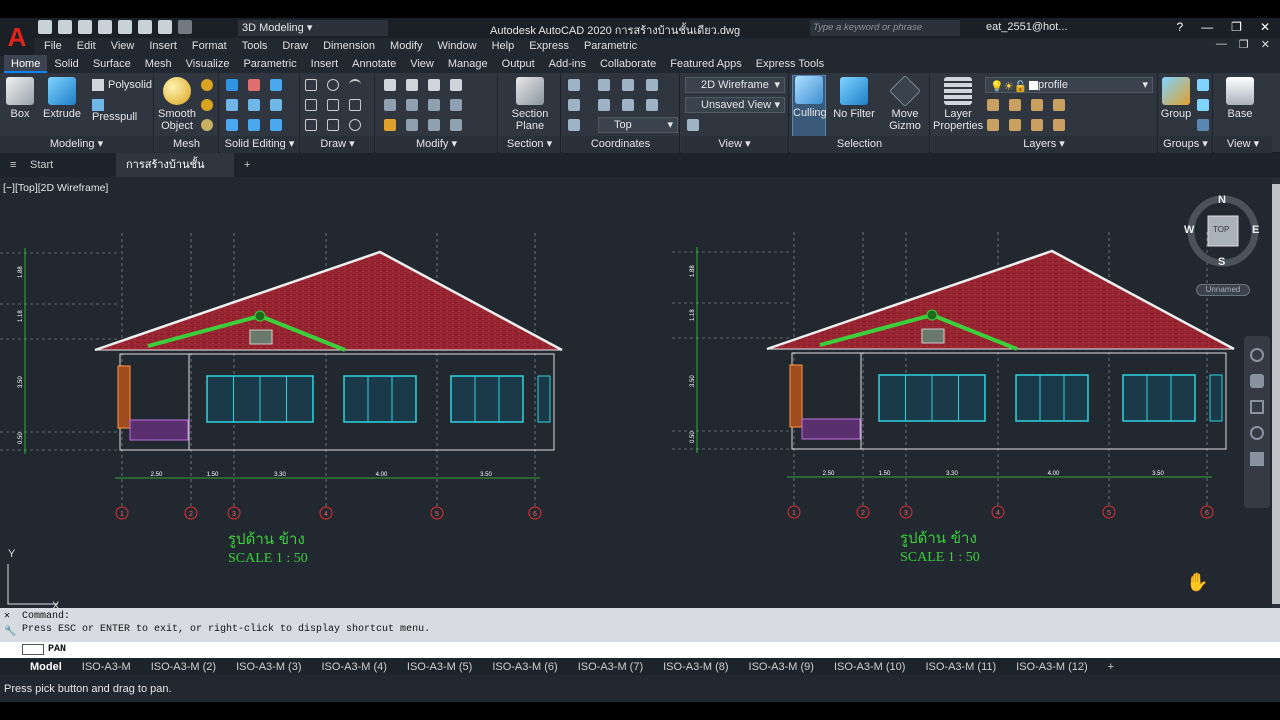 Image resolution: width=1280 pixels, height=720 pixels. What do you see at coordinates (276, 85) in the screenshot?
I see `intersect-icon` at bounding box center [276, 85].